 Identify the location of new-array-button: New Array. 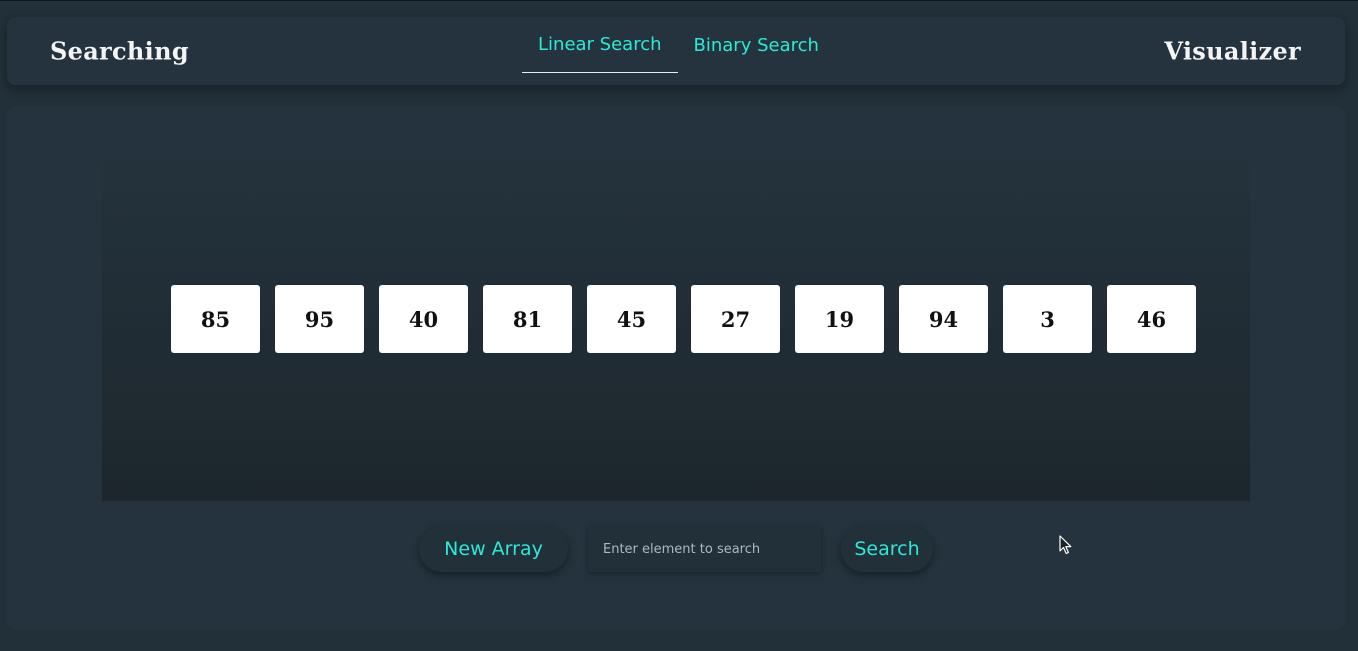
(493, 549).